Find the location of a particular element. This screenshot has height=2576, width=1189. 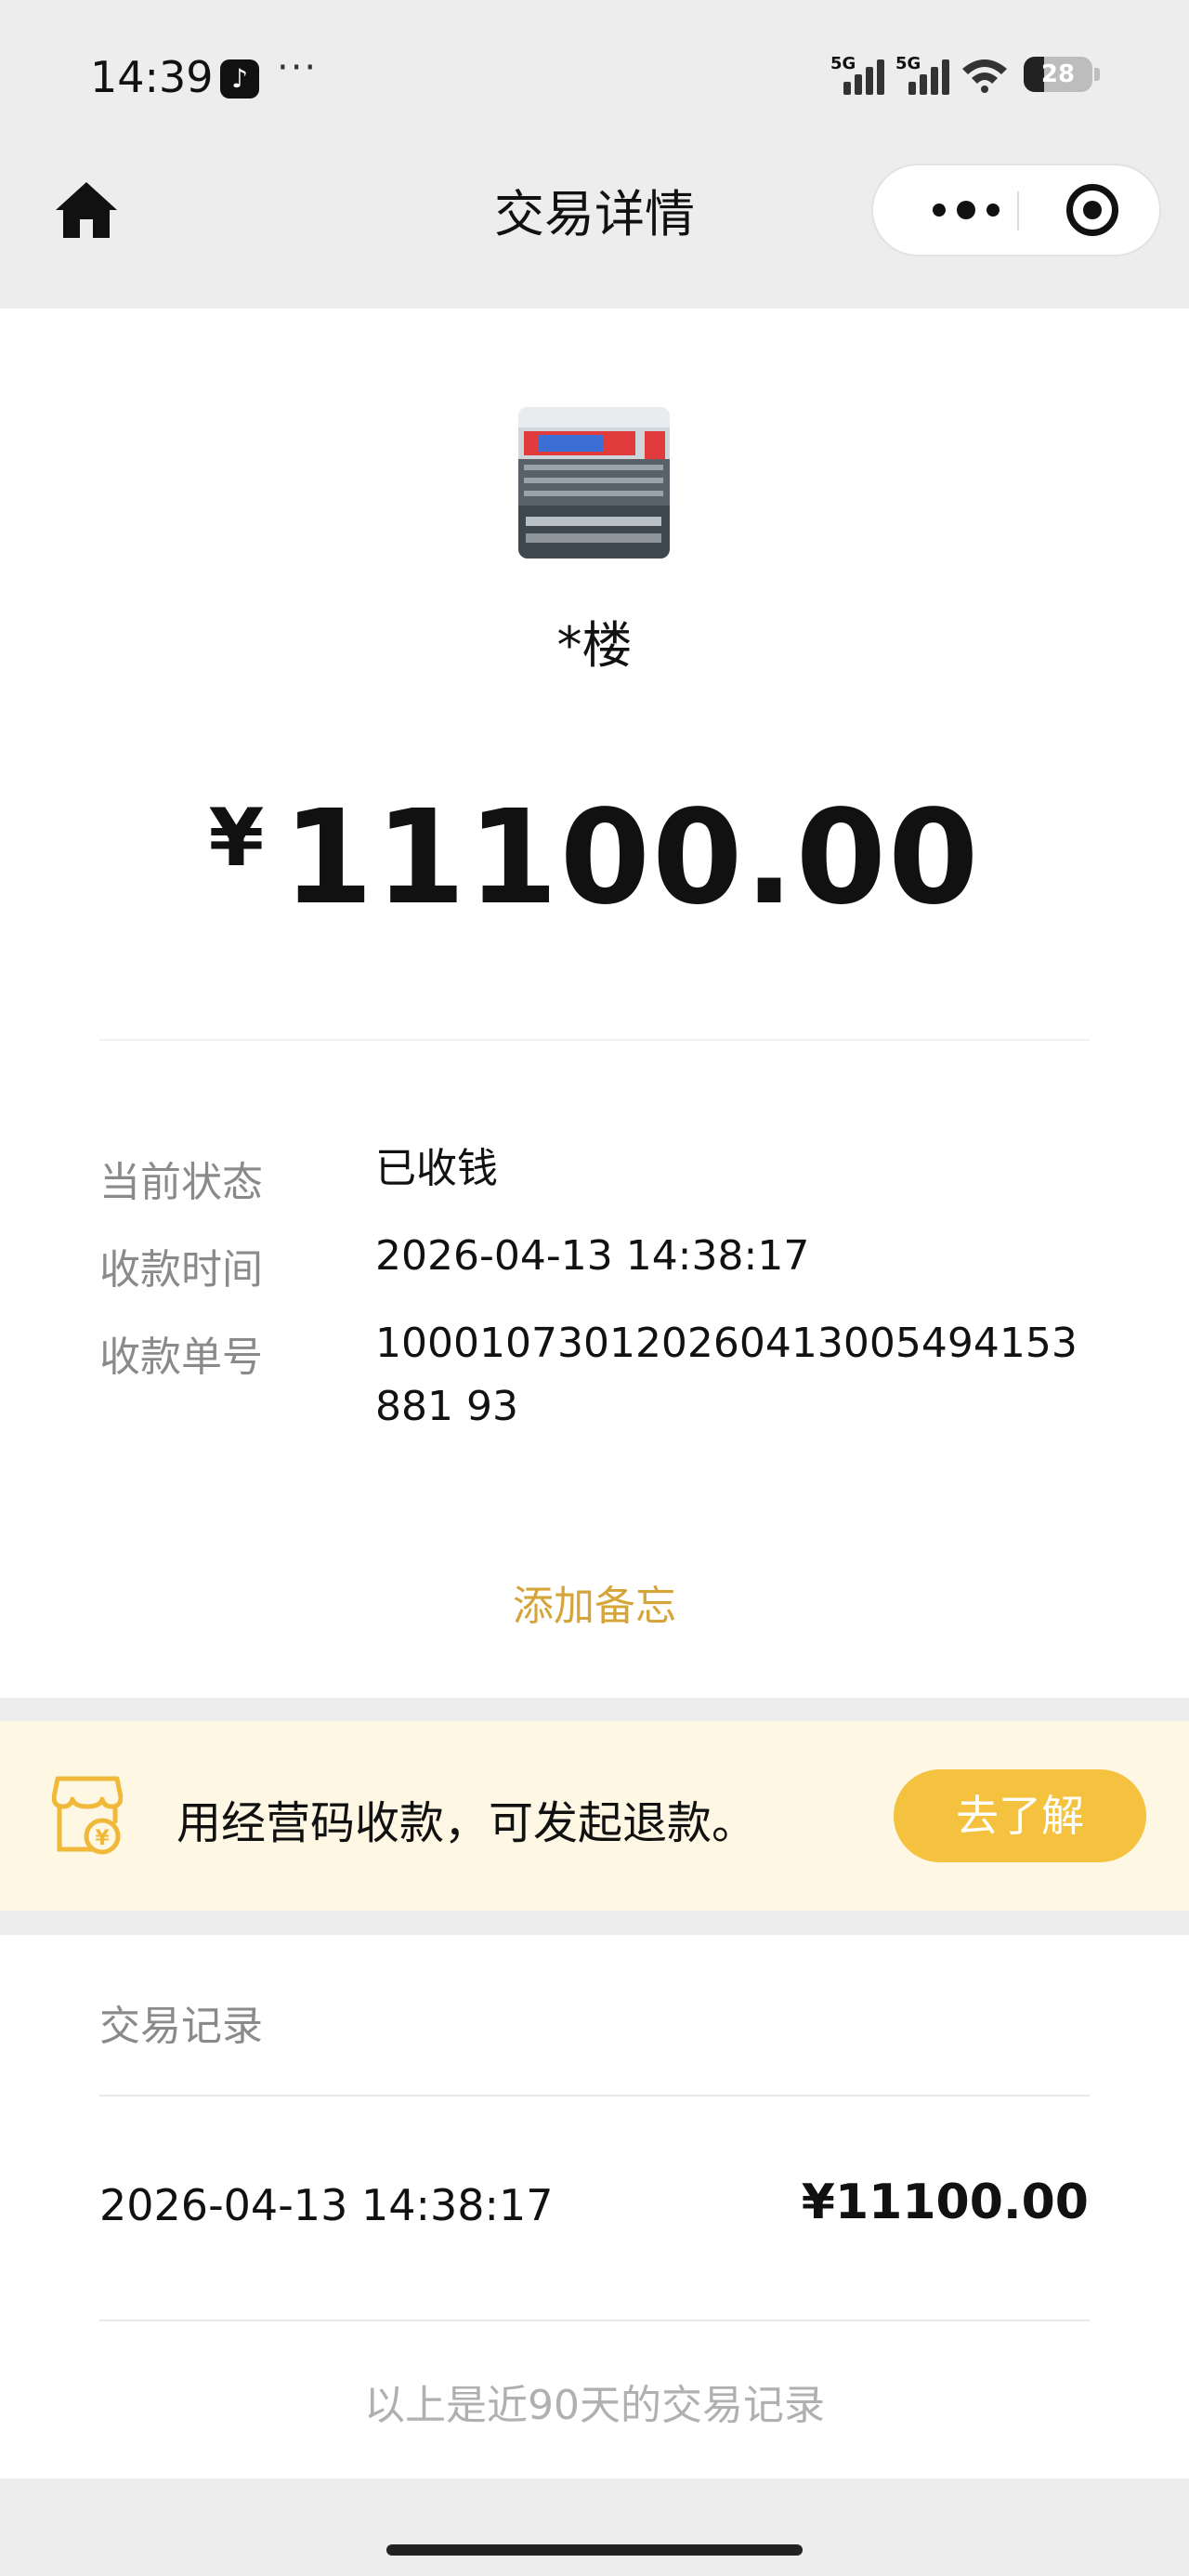

refund-promo-banner: ¥ 用经营码收款，可发起退款。 去了解 is located at coordinates (594, 1816).